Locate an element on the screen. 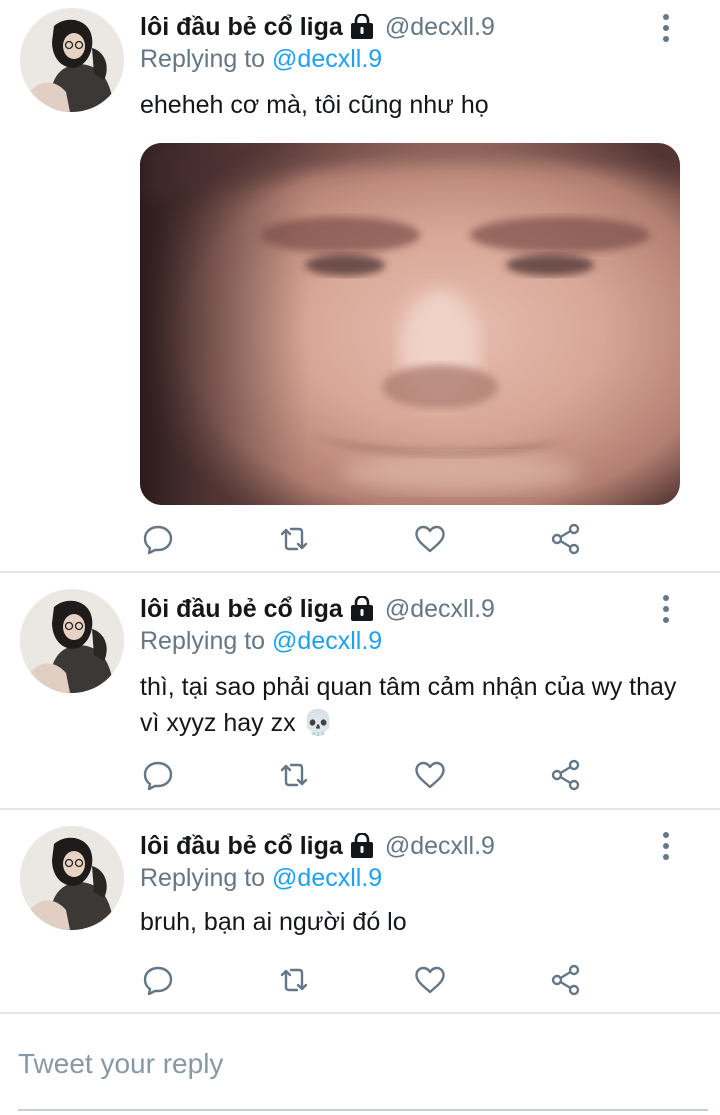  reply-input is located at coordinates (358, 1064).